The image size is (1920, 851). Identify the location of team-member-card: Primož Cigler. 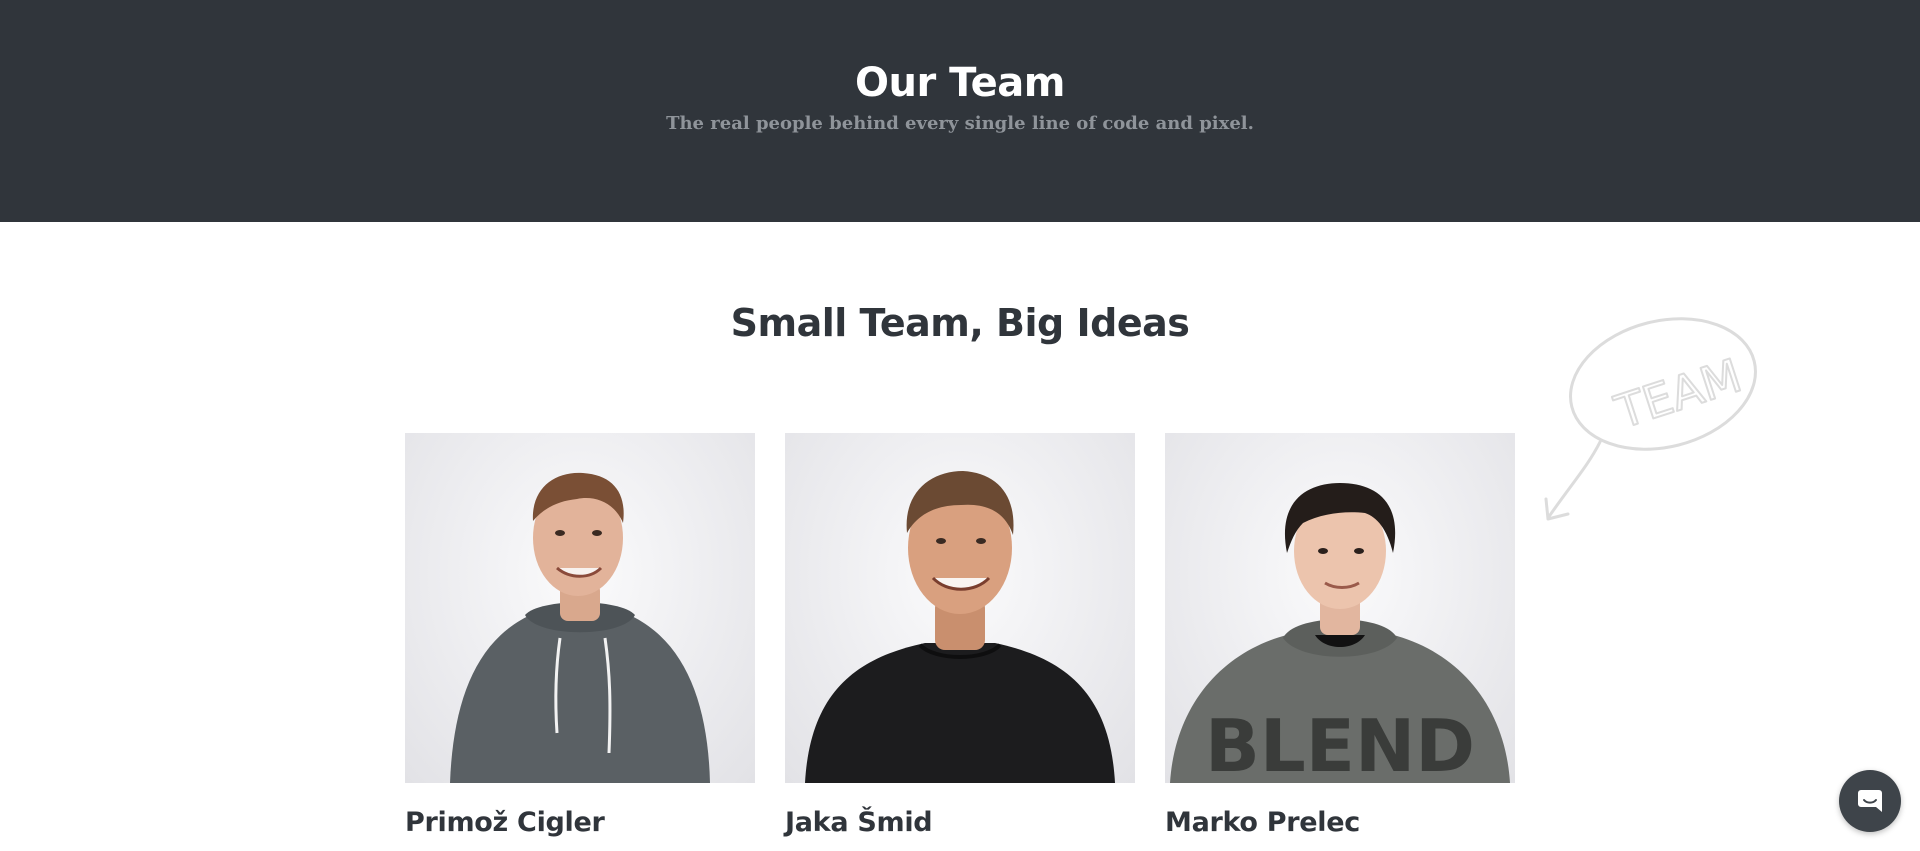
(580, 635).